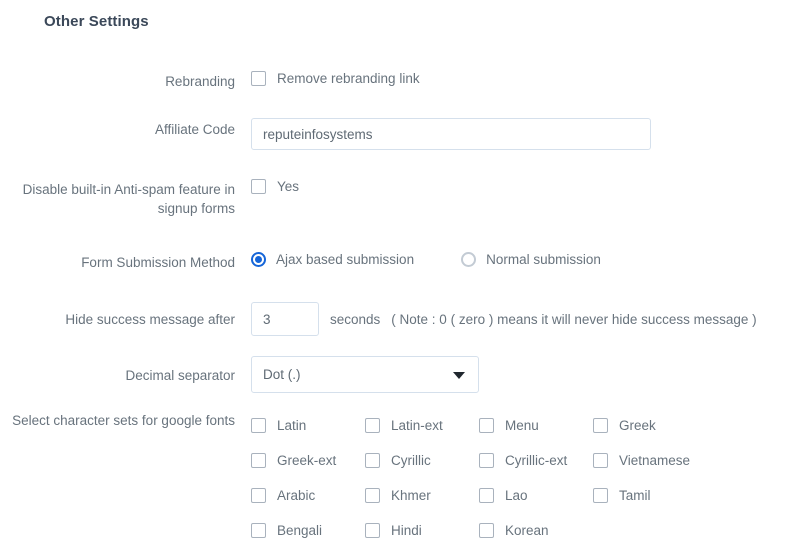 The height and width of the screenshot is (558, 796). I want to click on form-row-affiliate-code: Affiliate Code, so click(398, 134).